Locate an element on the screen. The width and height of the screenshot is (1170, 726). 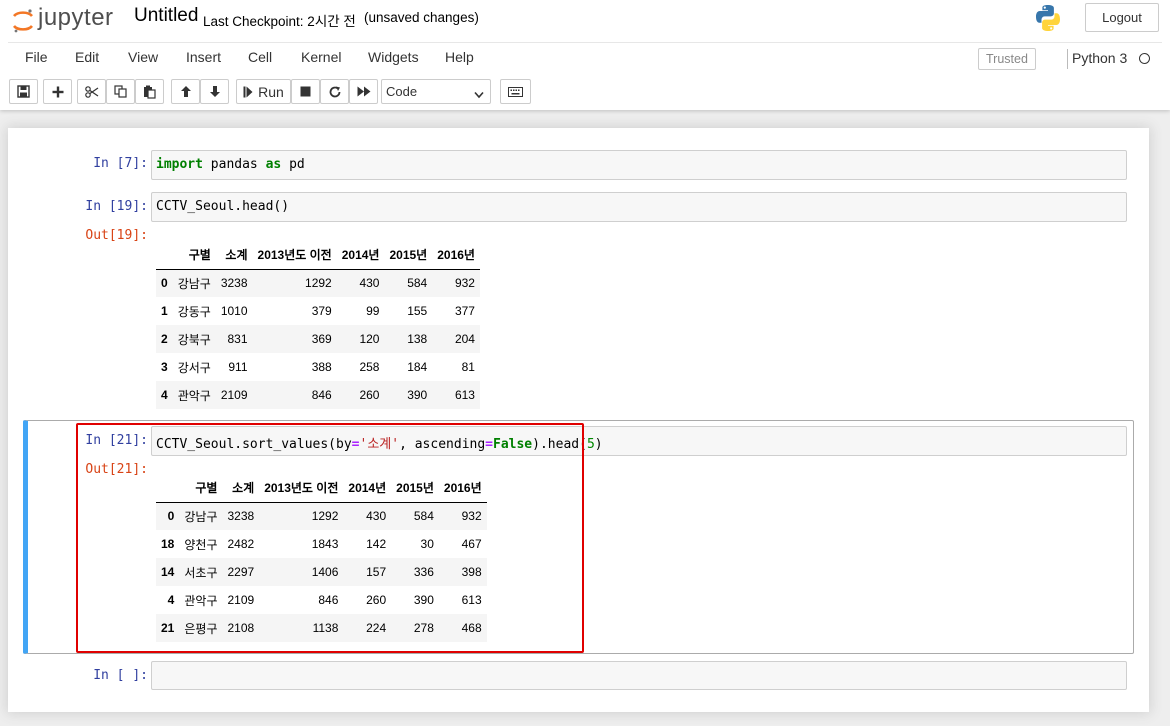
menu-view: View is located at coordinates (143, 57).